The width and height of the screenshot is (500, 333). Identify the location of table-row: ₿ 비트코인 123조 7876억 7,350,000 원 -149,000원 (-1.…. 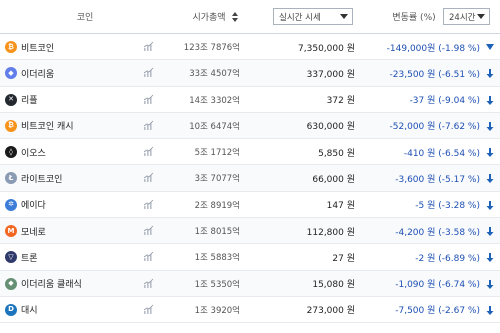
(250, 47).